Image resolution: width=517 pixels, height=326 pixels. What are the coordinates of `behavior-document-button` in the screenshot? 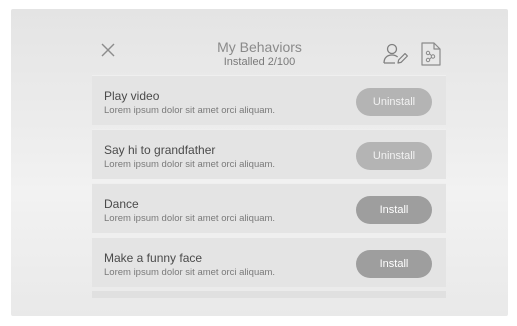 It's located at (431, 54).